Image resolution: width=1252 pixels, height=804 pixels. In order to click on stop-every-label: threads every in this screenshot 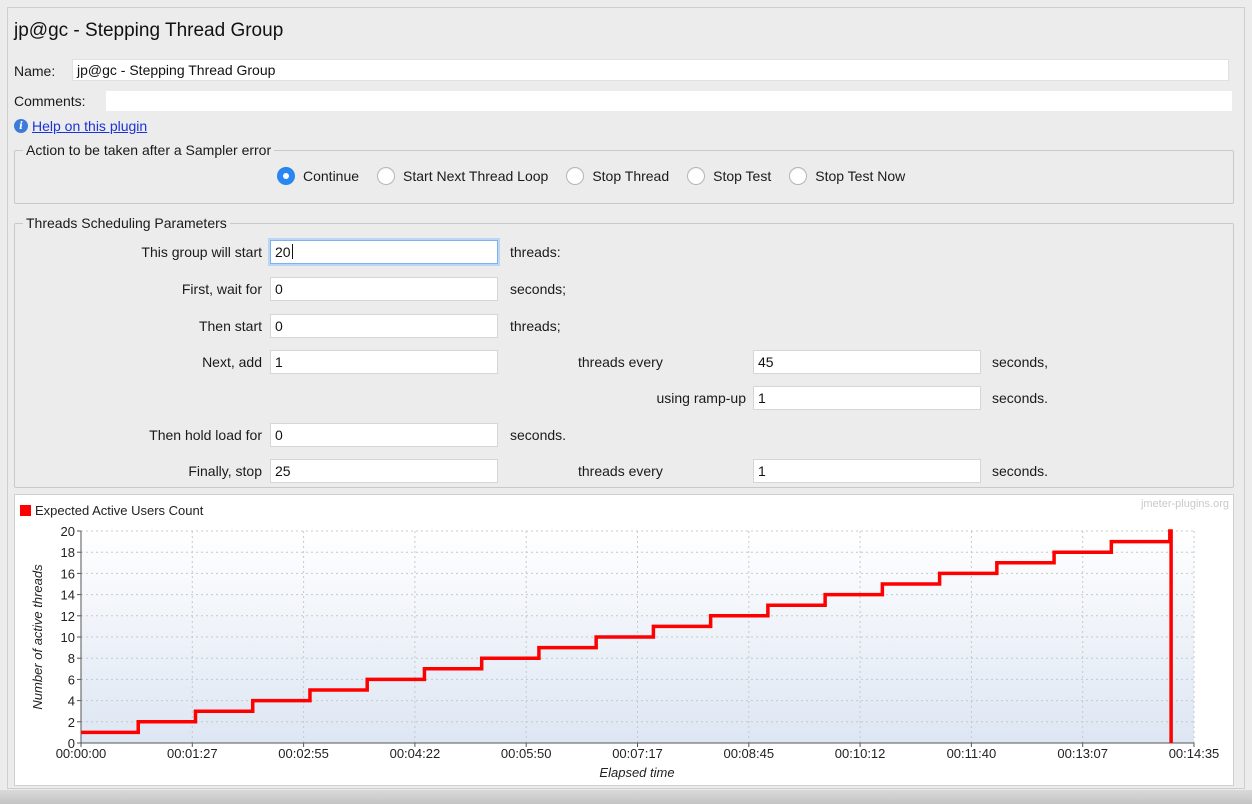, I will do `click(620, 471)`.